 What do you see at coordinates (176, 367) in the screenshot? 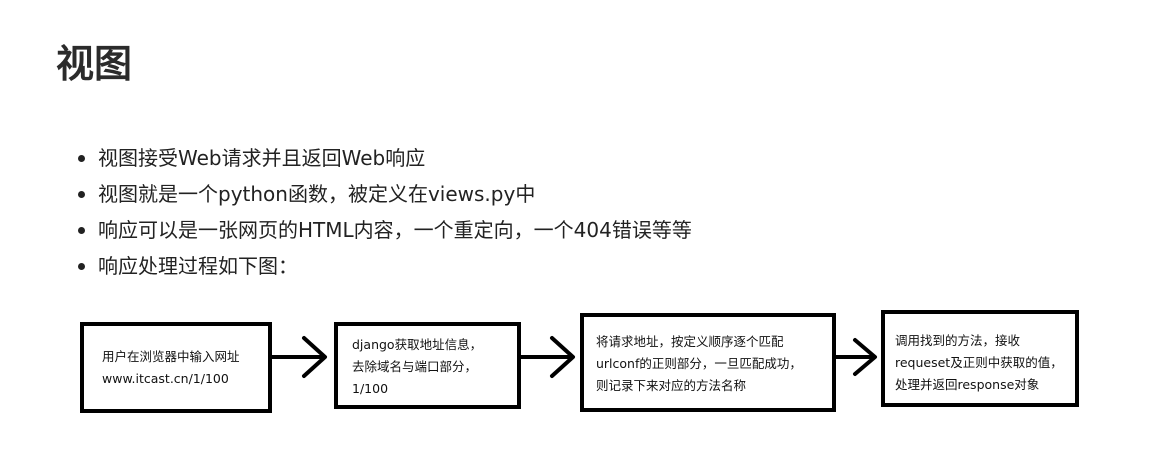
I see `flow-step-input-url: 用户在浏览器中输入网址 www.itcast.cn/1/100` at bounding box center [176, 367].